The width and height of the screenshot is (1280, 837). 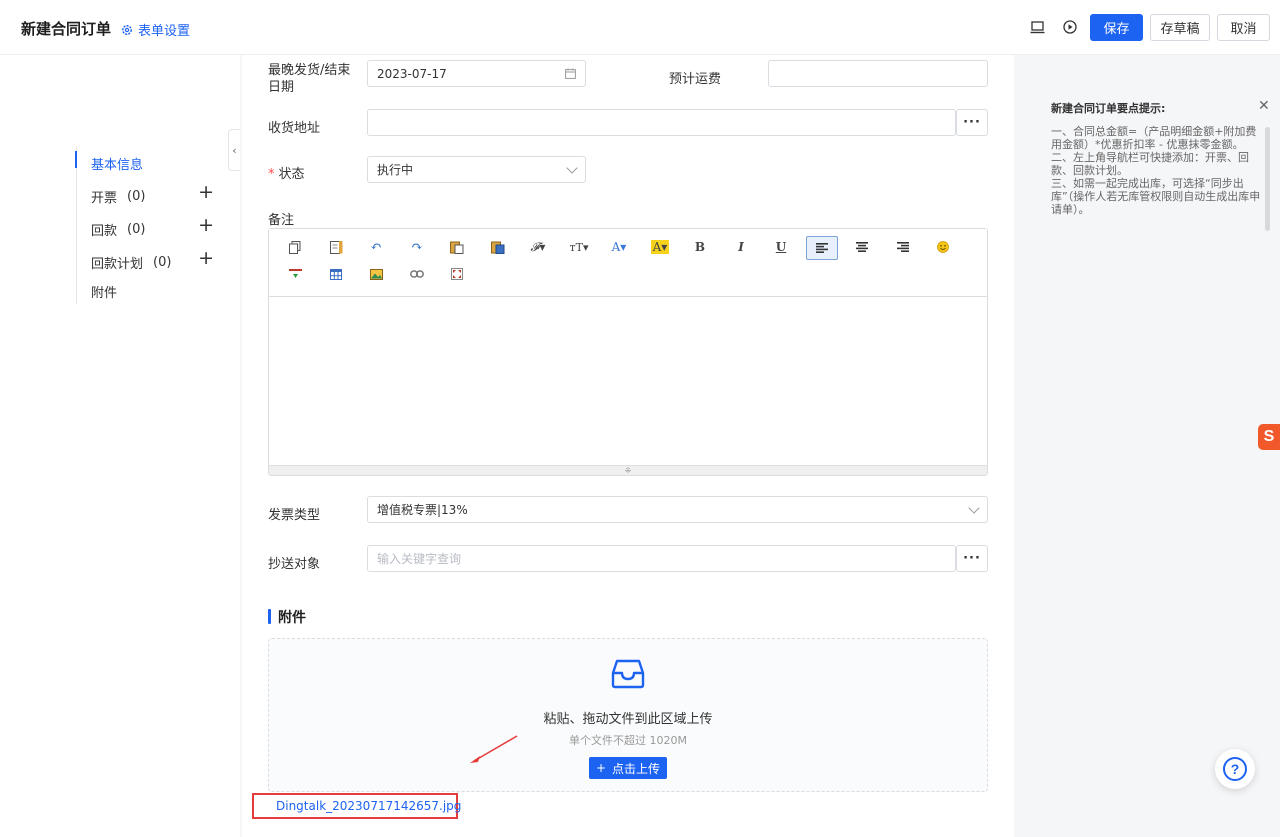 What do you see at coordinates (862, 247) in the screenshot?
I see `align-center-icon` at bounding box center [862, 247].